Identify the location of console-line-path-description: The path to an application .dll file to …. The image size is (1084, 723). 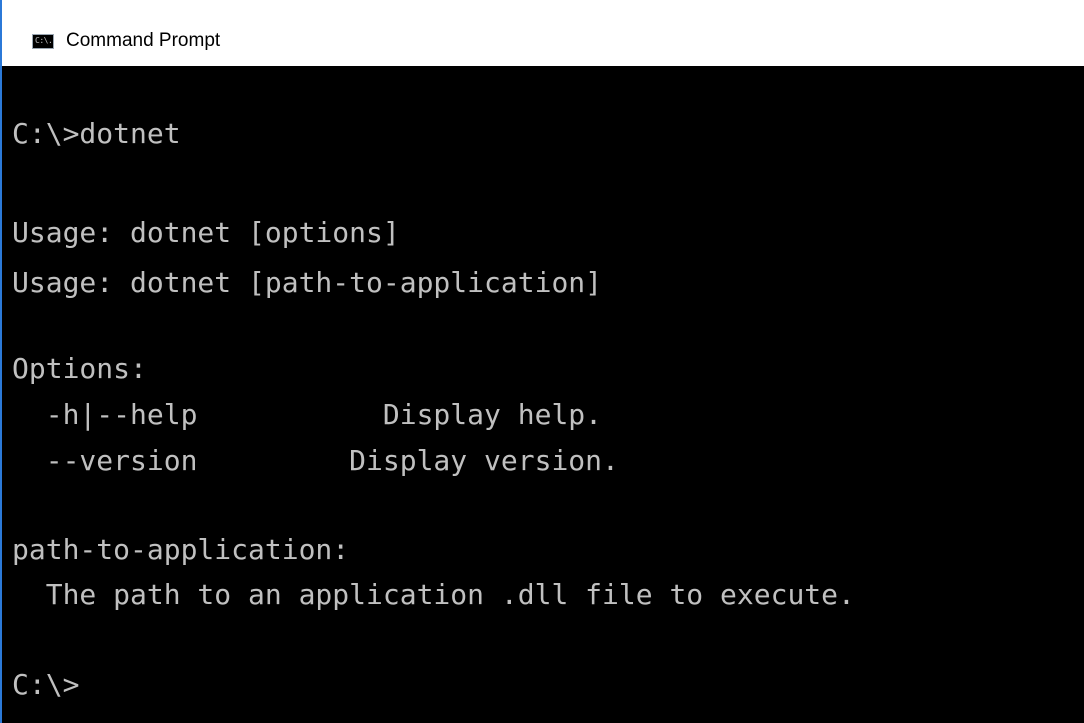
(433, 594).